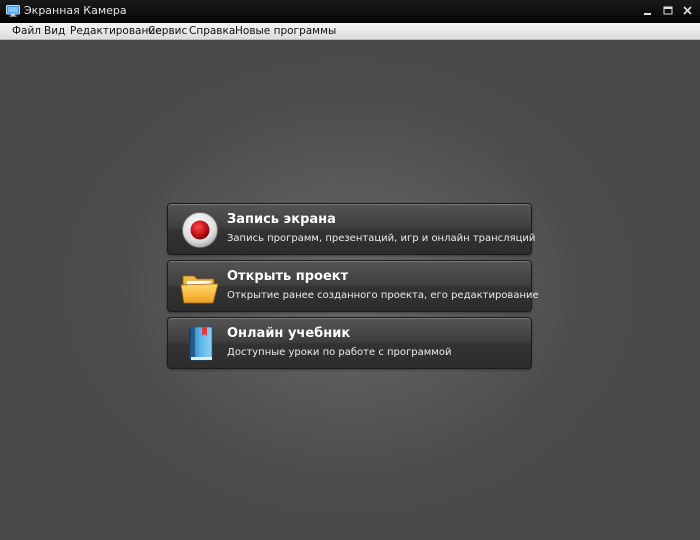 This screenshot has width=700, height=540. What do you see at coordinates (212, 31) in the screenshot?
I see `menu-help: Справка` at bounding box center [212, 31].